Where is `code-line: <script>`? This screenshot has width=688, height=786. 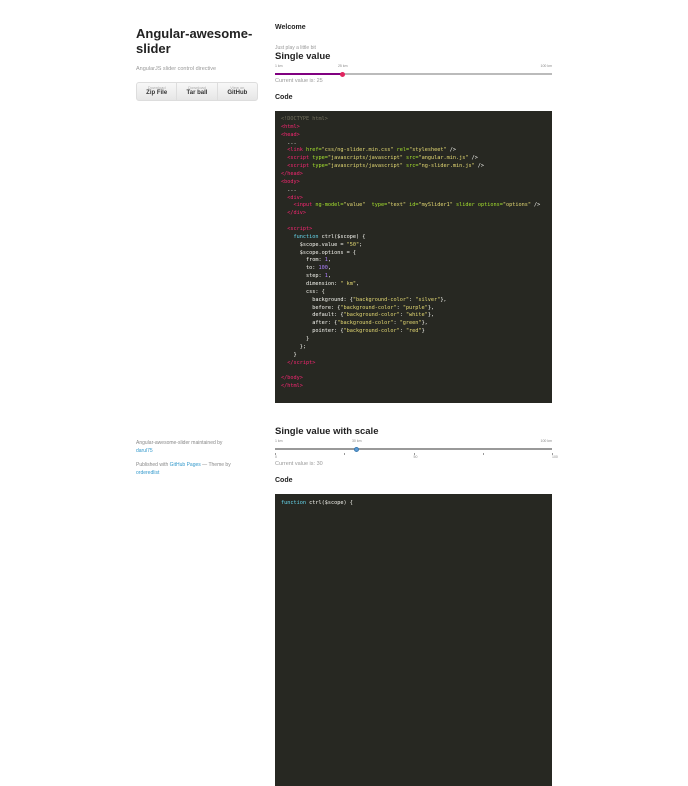
code-line: <script> is located at coordinates (300, 229).